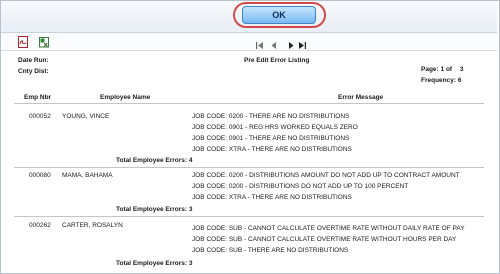 The height and width of the screenshot is (274, 500). Describe the element at coordinates (260, 43) in the screenshot. I see `first-page-icon` at that location.